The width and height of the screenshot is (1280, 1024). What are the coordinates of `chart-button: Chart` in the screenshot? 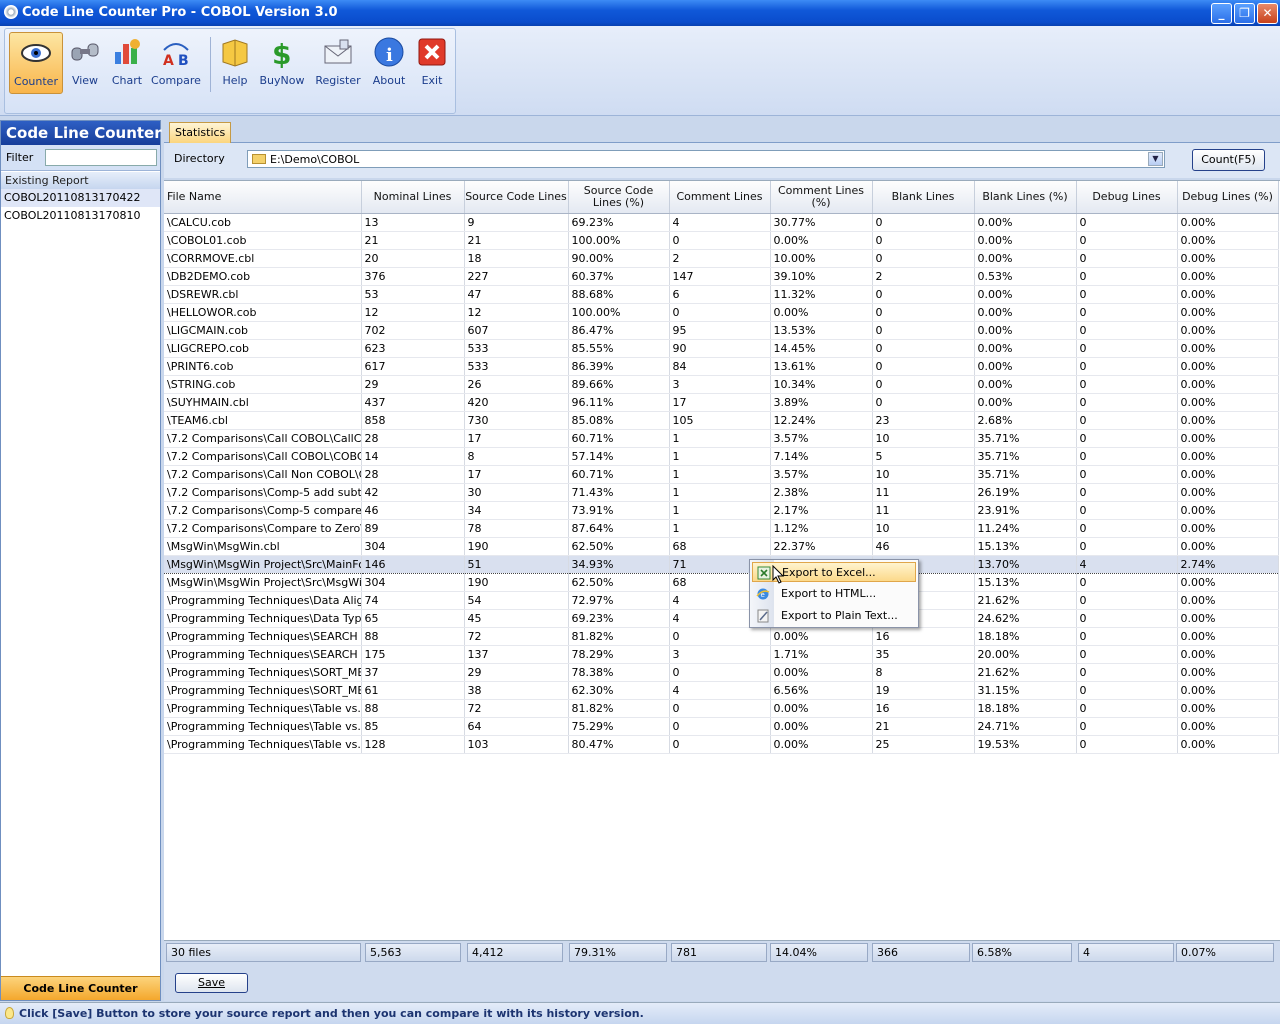 It's located at (127, 63).